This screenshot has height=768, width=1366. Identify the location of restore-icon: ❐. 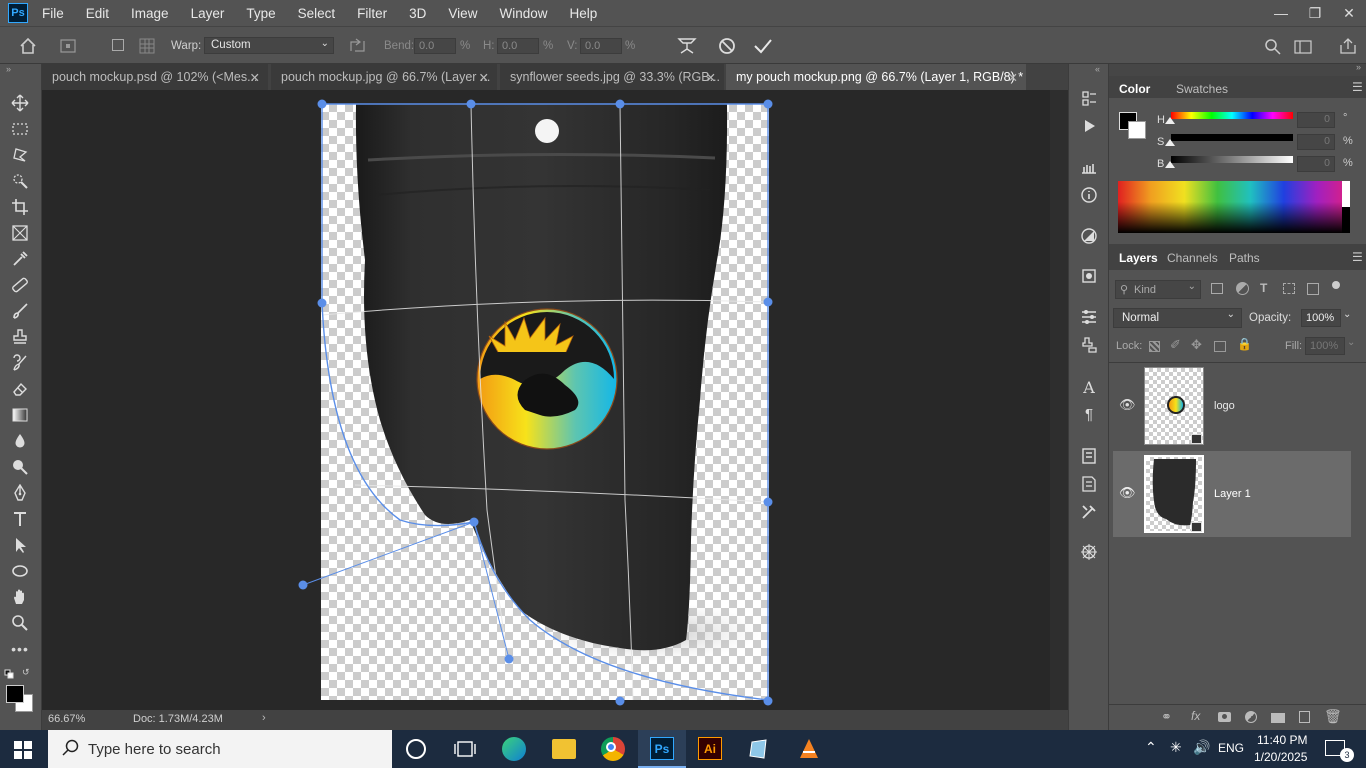
(1315, 13).